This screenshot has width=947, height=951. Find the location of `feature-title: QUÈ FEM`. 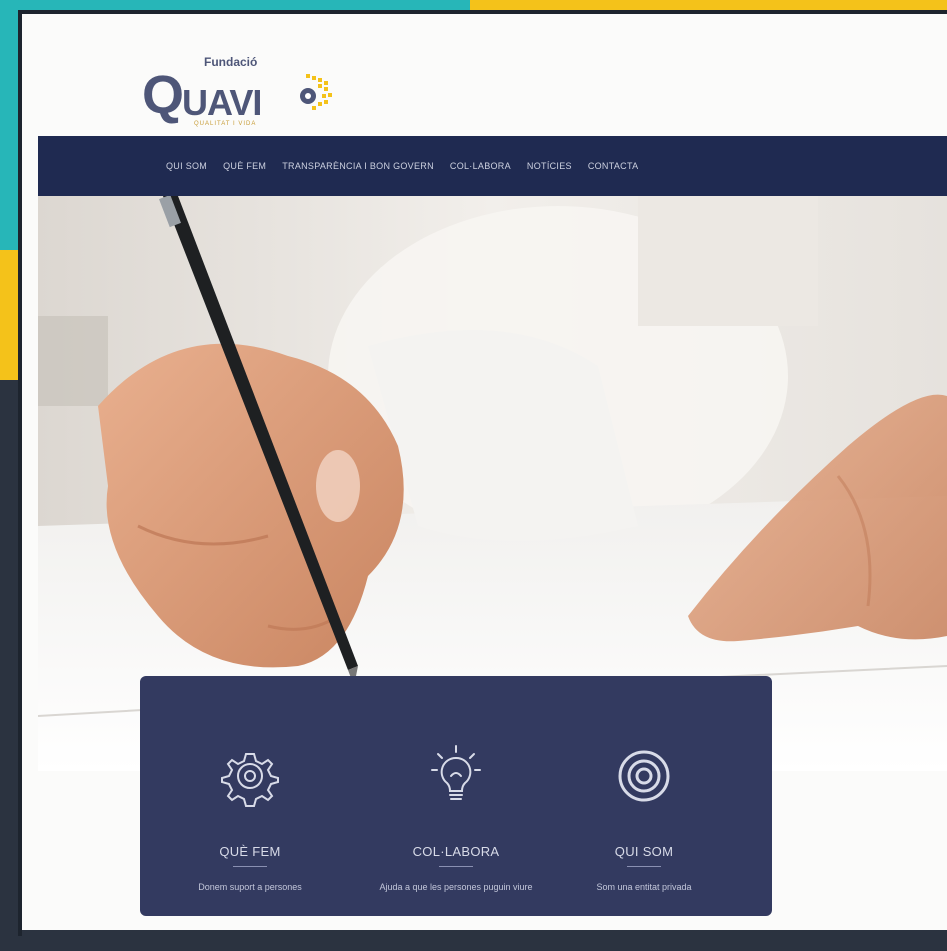

feature-title: QUÈ FEM is located at coordinates (250, 851).